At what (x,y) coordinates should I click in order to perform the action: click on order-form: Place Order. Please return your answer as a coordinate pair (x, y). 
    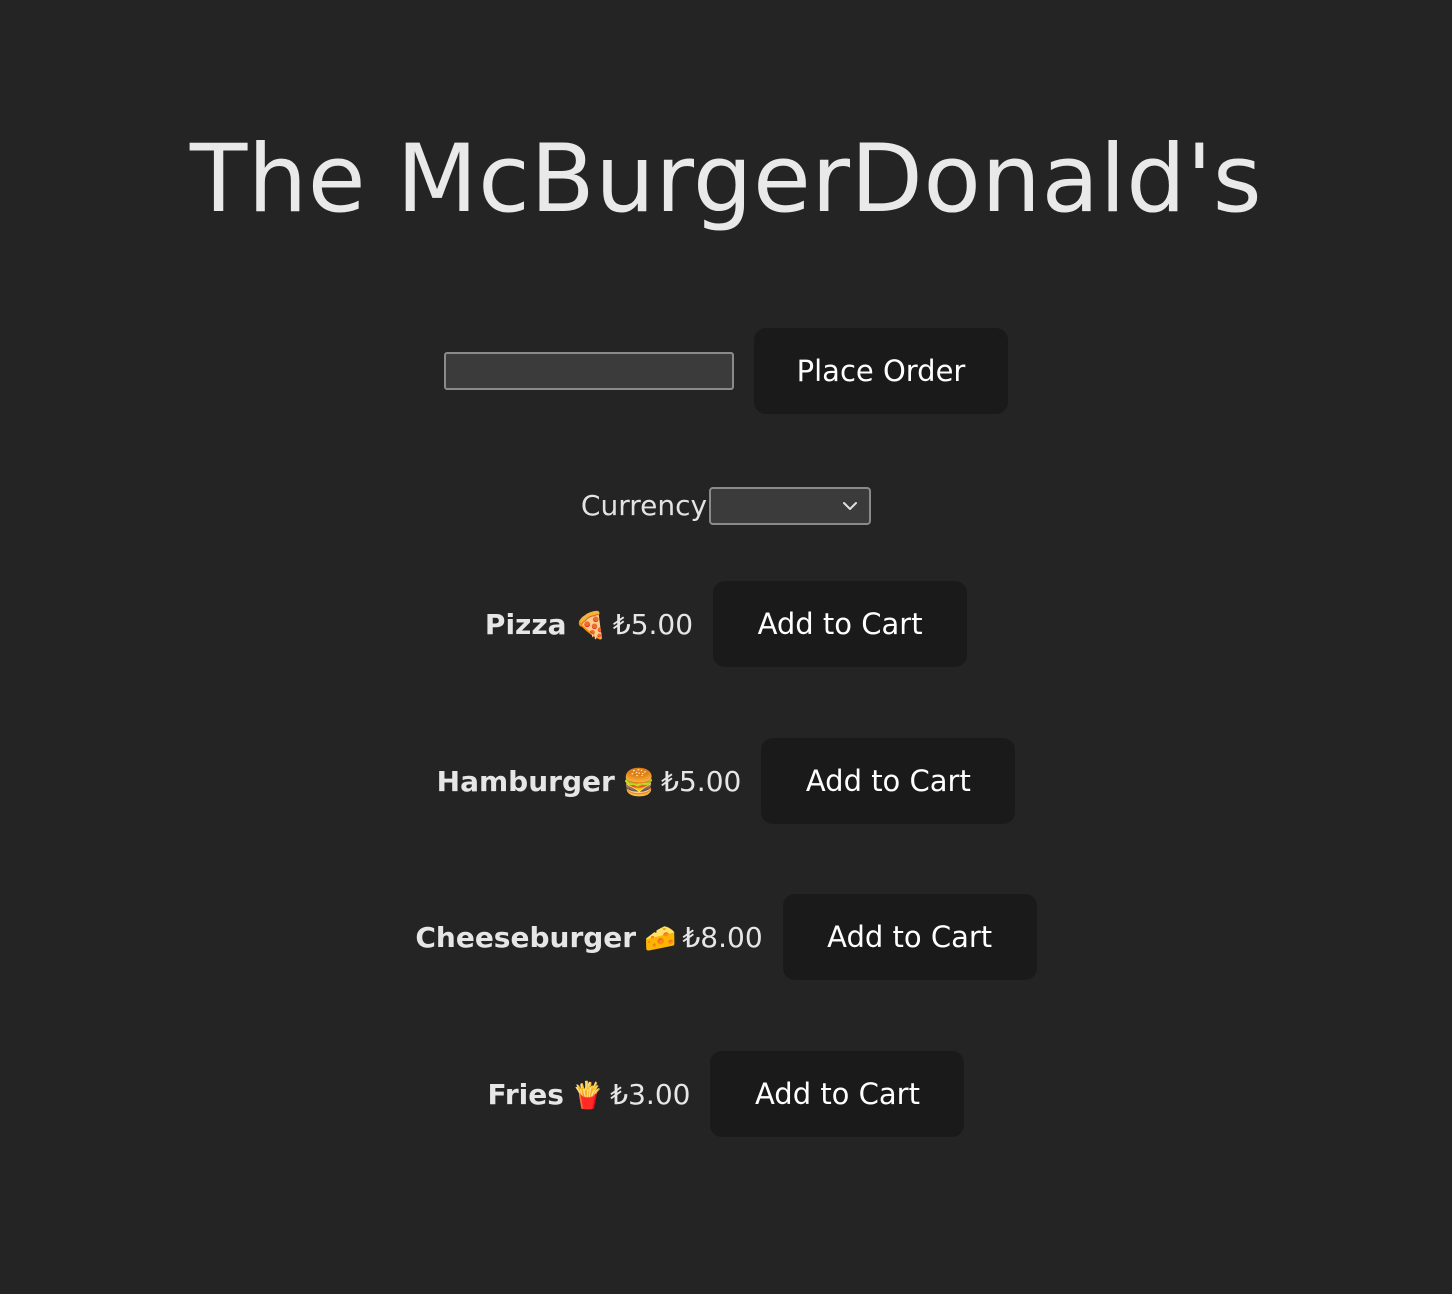
    Looking at the image, I should click on (726, 371).